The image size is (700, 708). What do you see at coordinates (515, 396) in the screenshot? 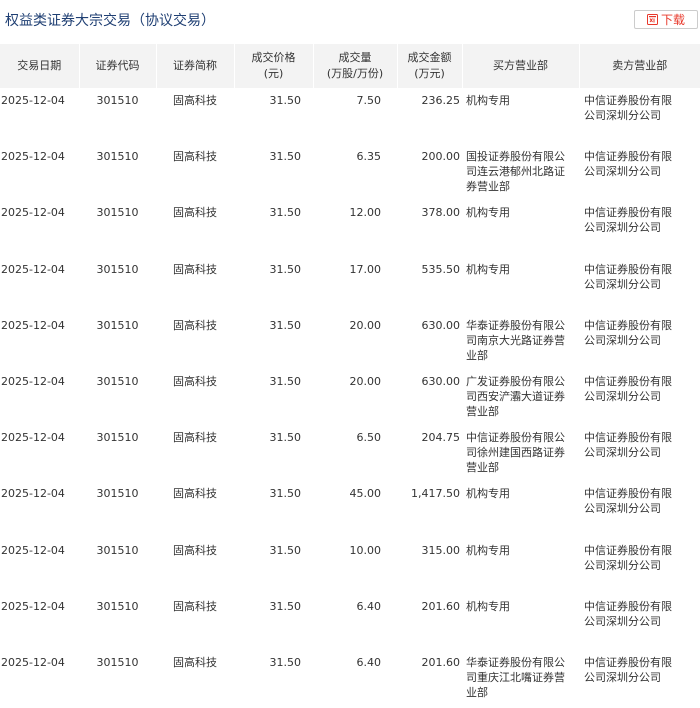
I see `cell-buyer: 广发证券股份有限公司西安浐灞大道证券营业部` at bounding box center [515, 396].